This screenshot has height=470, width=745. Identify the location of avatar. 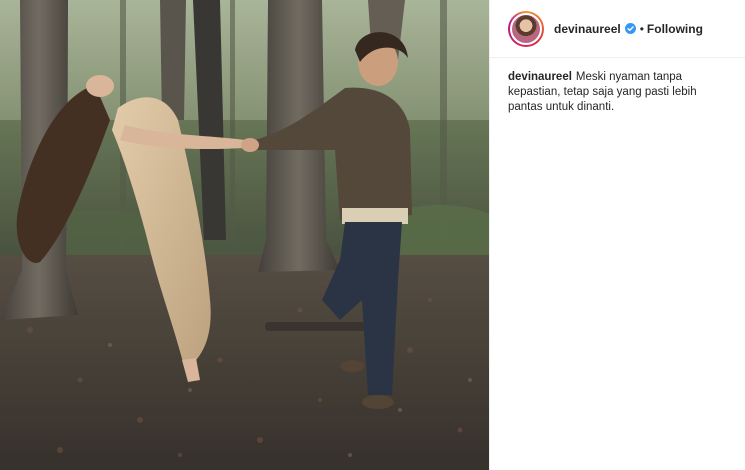
(526, 28).